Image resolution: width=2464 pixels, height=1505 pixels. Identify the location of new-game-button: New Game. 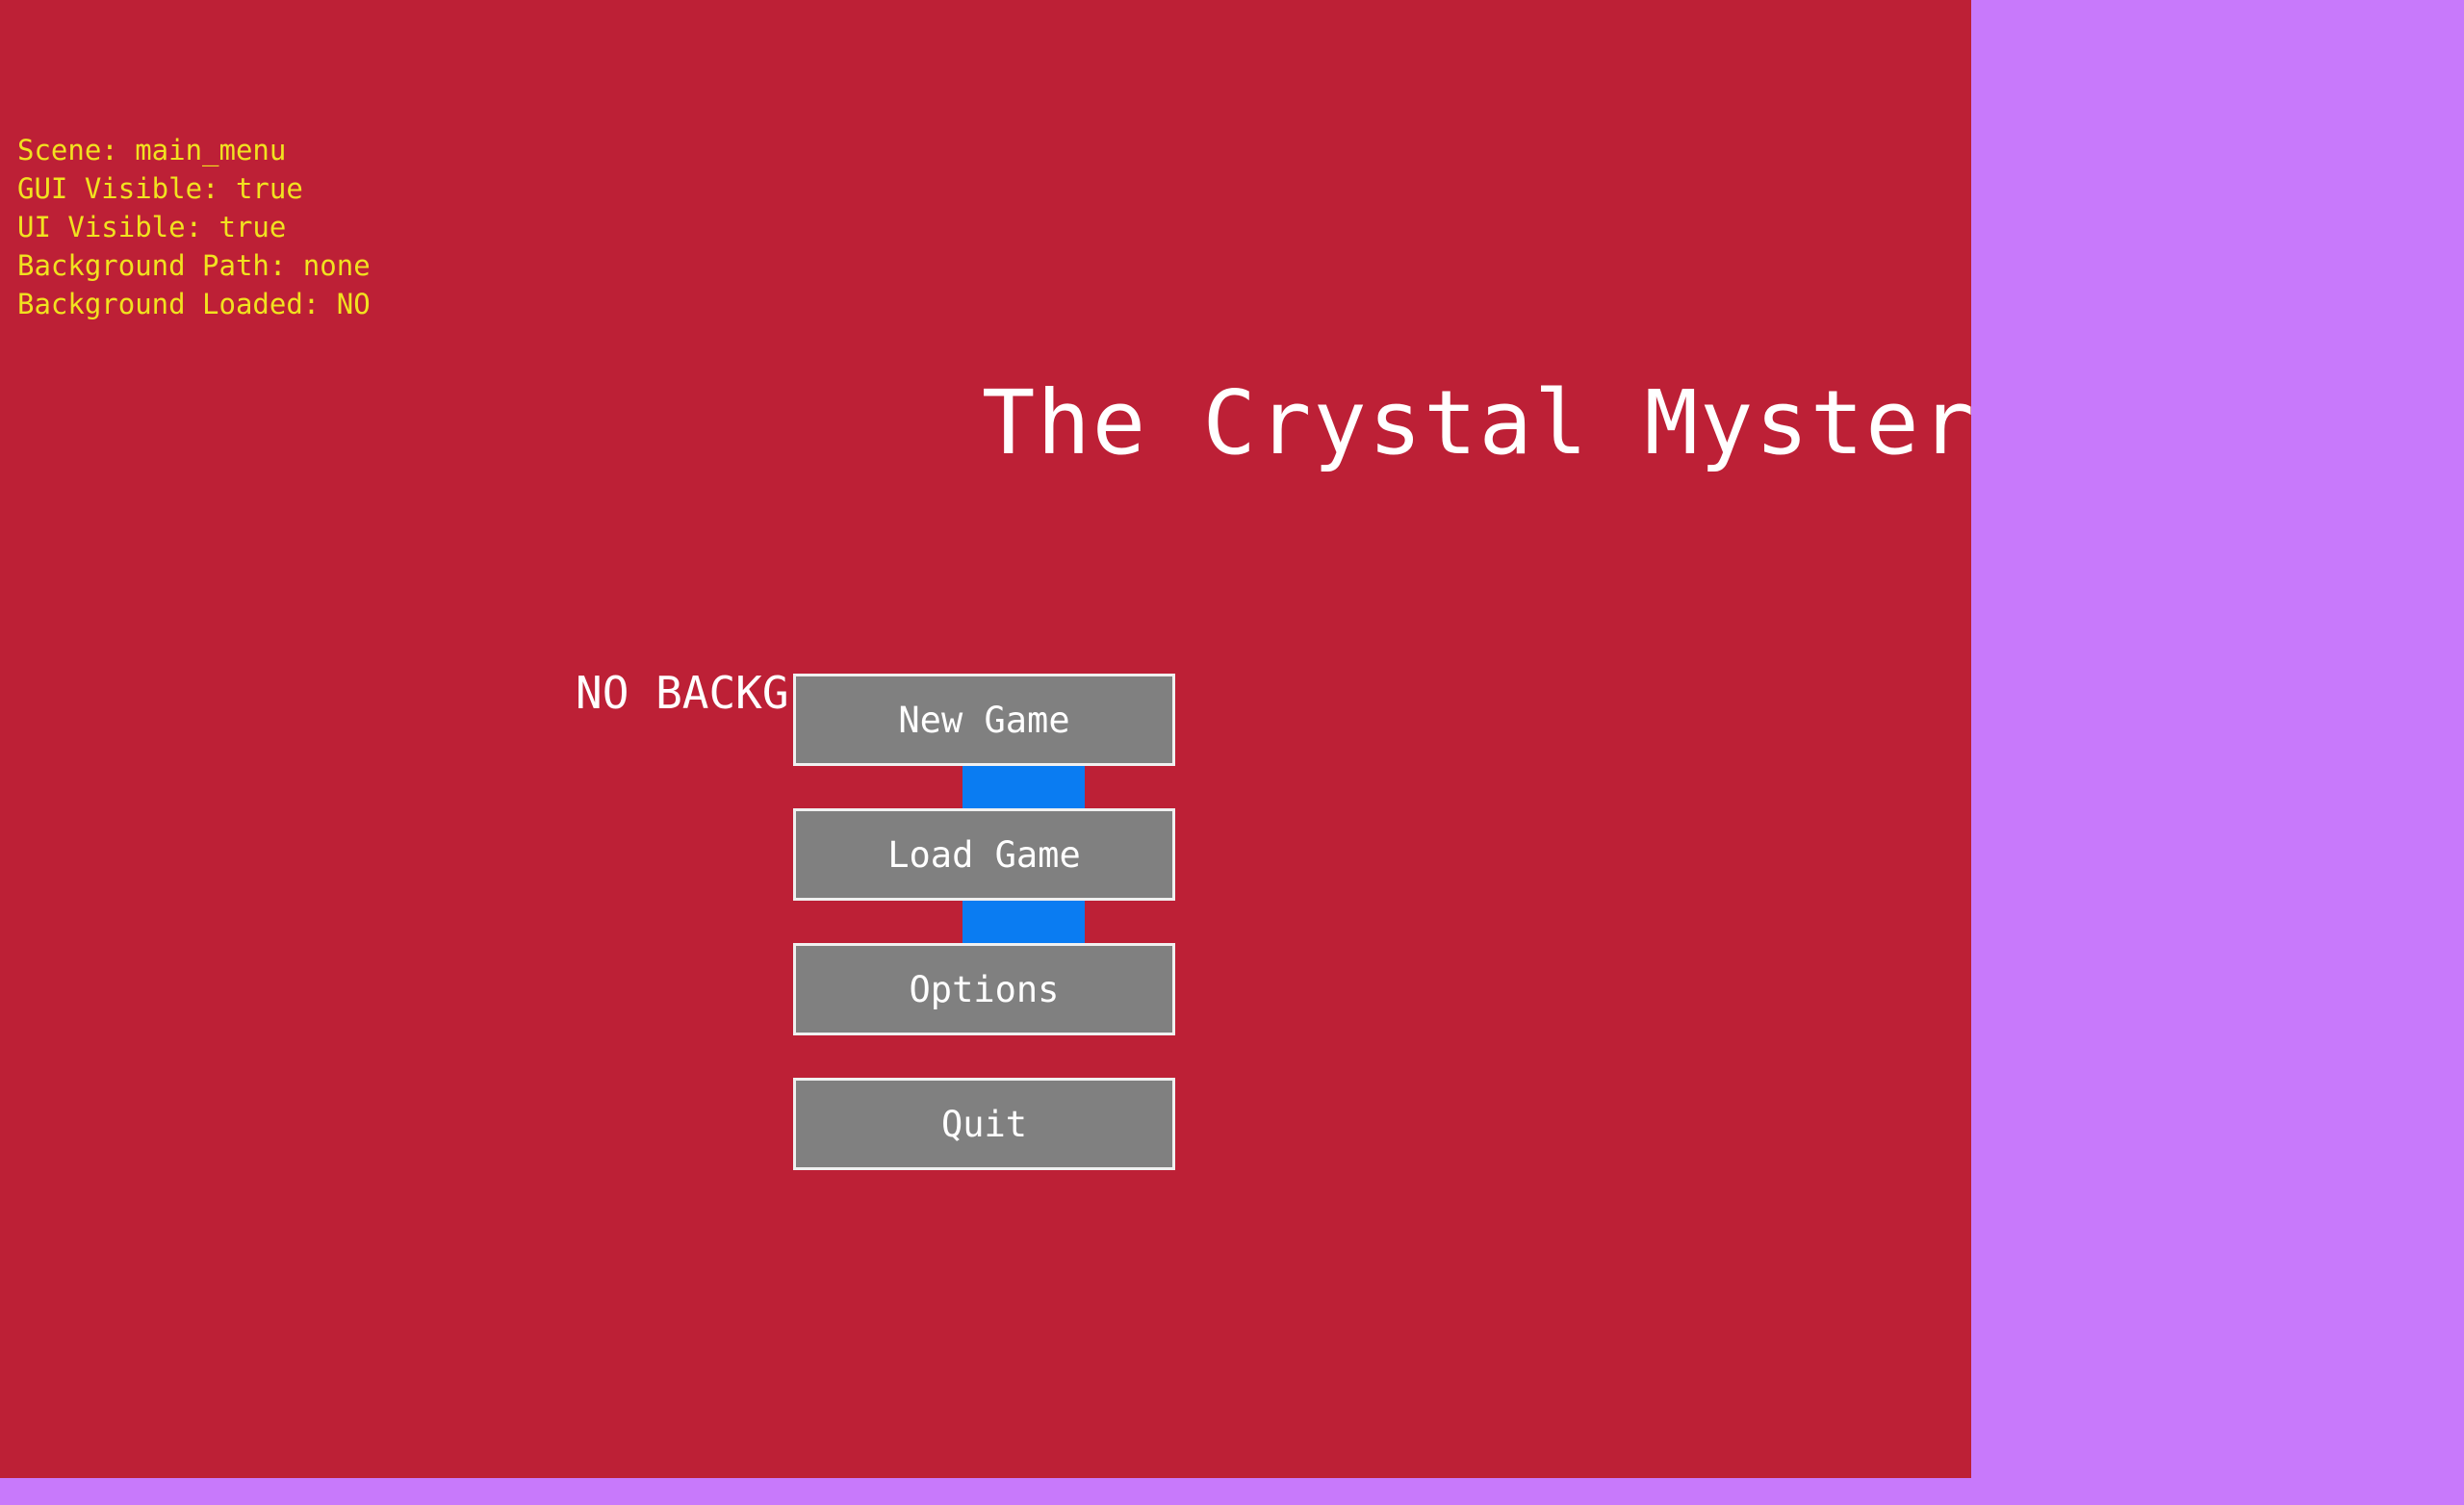
(984, 720).